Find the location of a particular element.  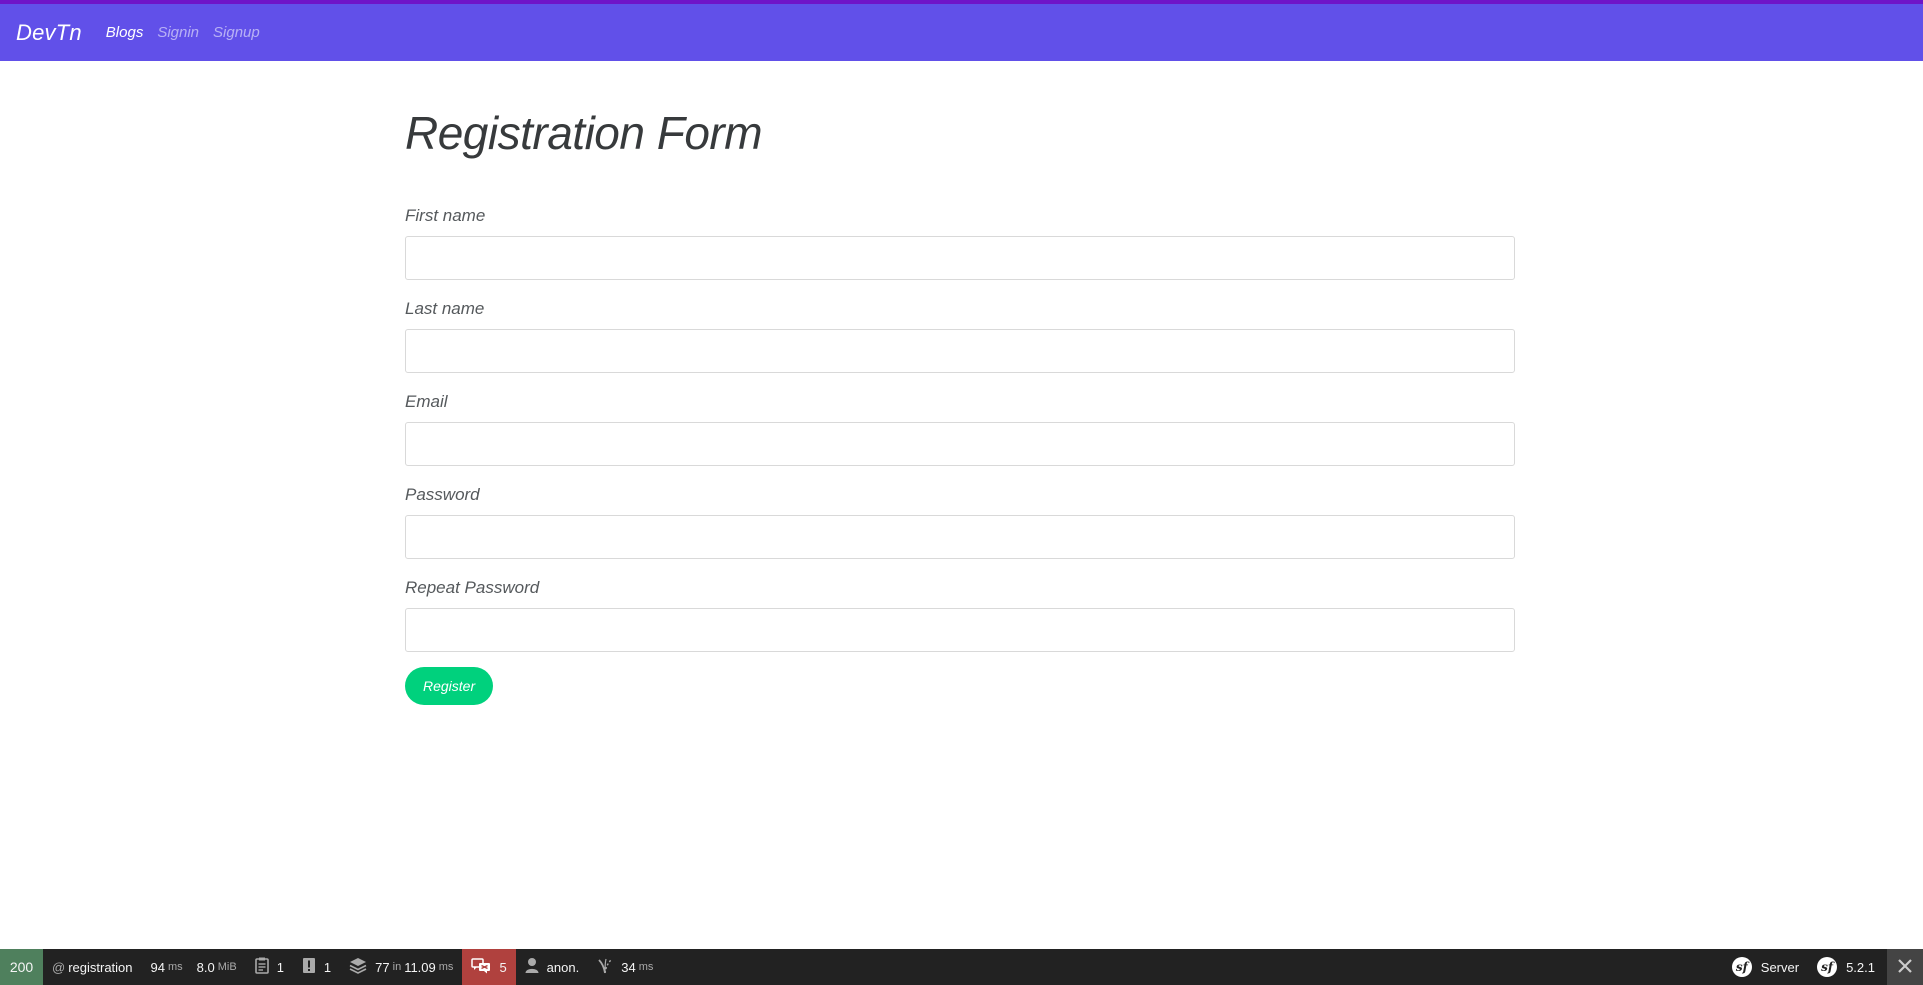

email-input is located at coordinates (960, 443).